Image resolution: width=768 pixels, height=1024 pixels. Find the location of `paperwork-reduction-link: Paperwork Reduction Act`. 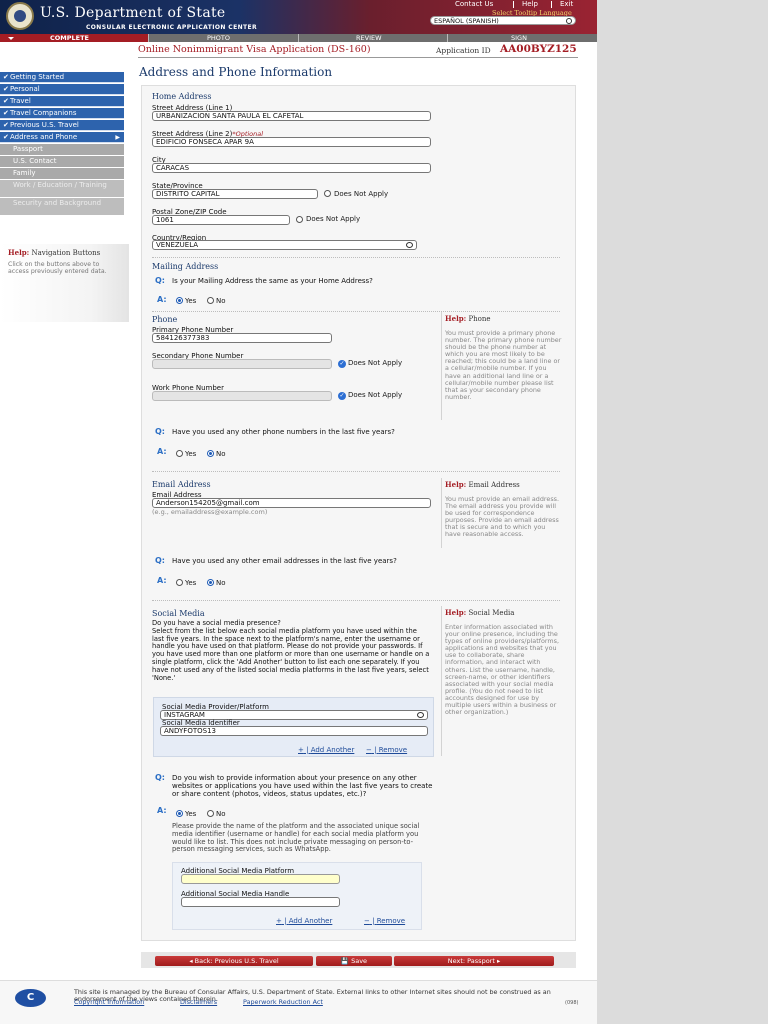

paperwork-reduction-link: Paperwork Reduction Act is located at coordinates (283, 1002).